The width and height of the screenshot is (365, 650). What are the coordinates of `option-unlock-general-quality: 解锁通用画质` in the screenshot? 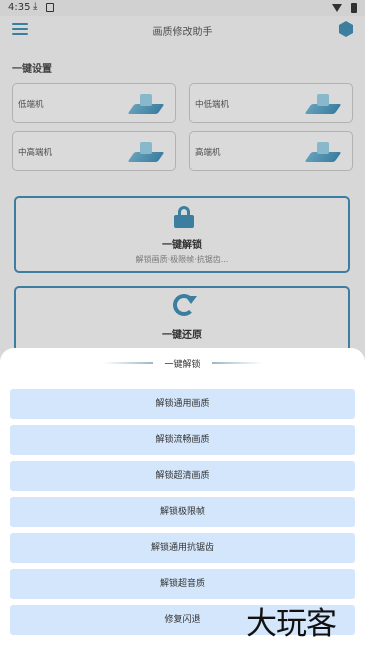 It's located at (182, 404).